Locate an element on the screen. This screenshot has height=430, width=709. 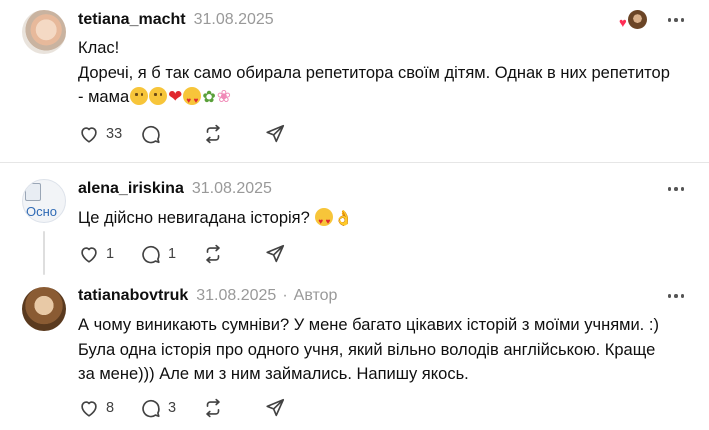
username: tetiana_macht is located at coordinates (132, 20).